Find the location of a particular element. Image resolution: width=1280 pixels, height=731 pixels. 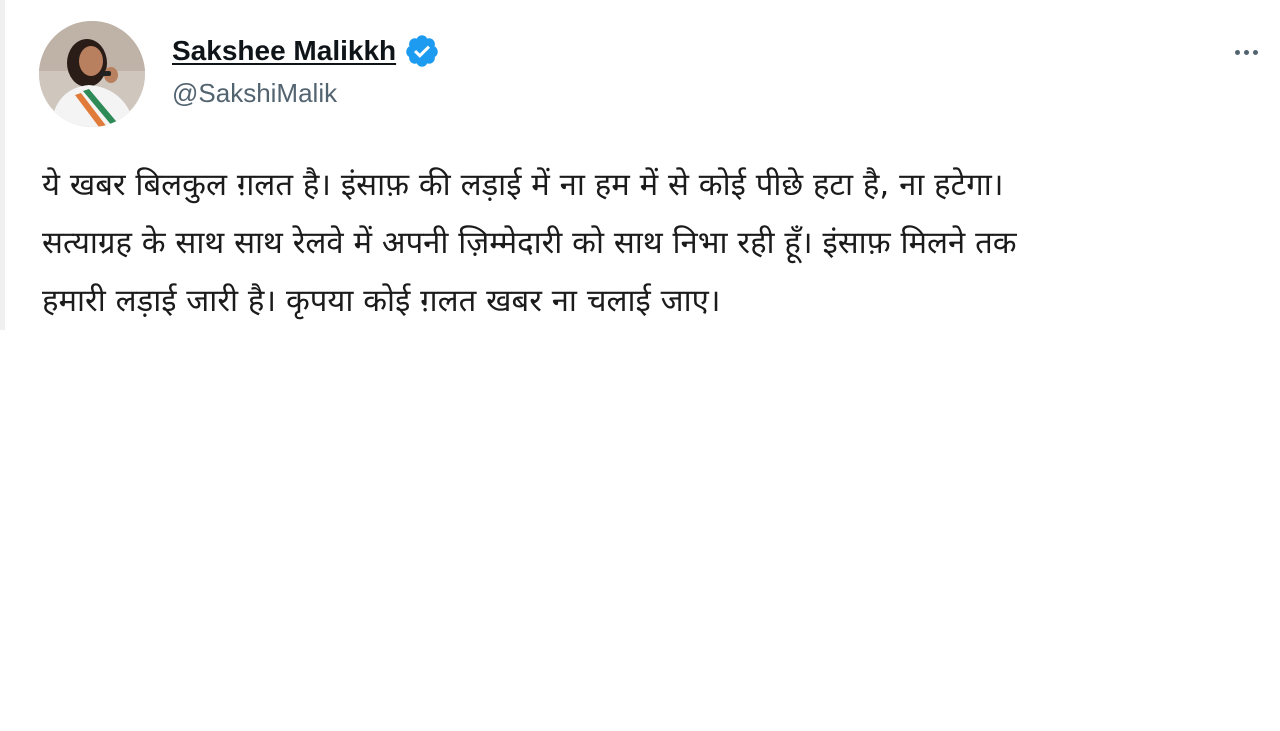

left-edge-divider is located at coordinates (2, 165).